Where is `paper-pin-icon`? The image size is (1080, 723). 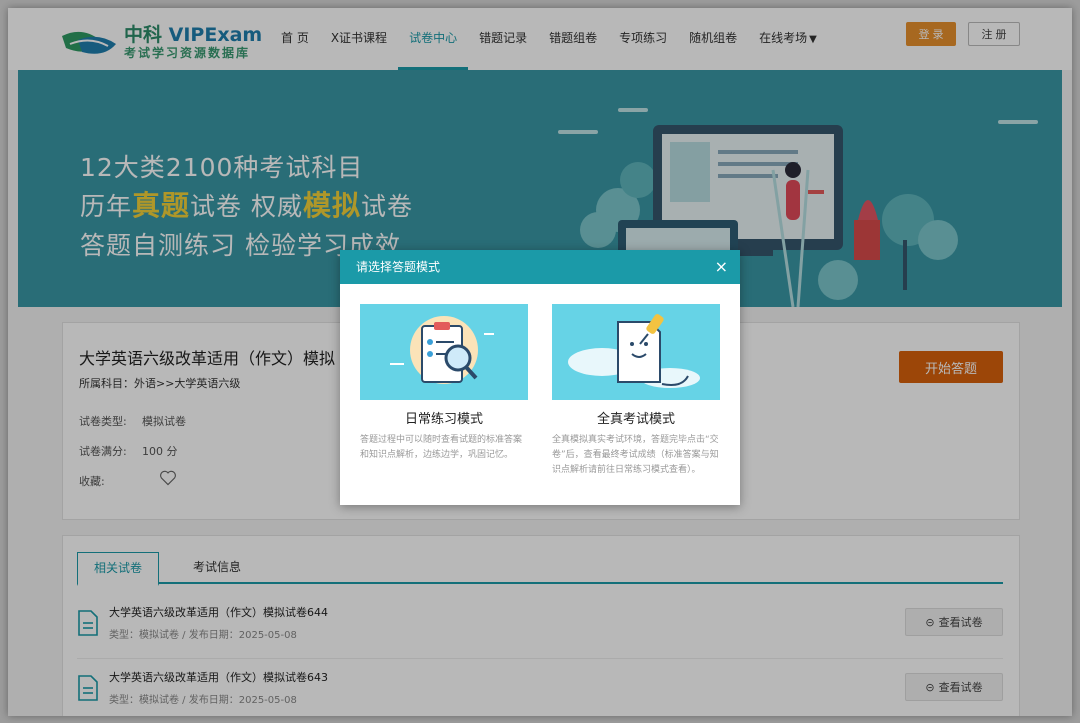
paper-pin-icon is located at coordinates (634, 351).